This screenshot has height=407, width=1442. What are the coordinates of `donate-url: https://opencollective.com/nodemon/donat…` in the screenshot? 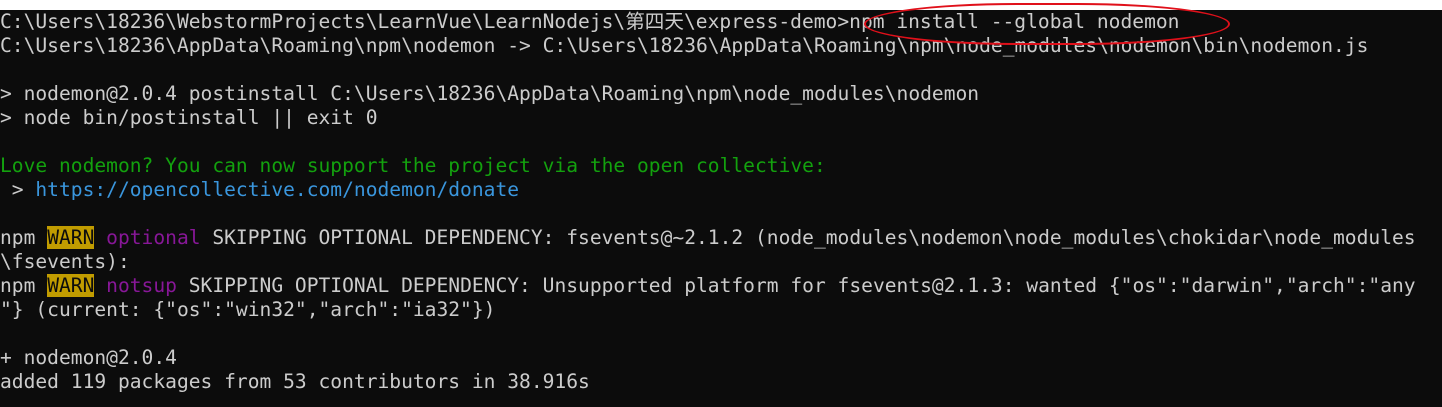 It's located at (277, 189).